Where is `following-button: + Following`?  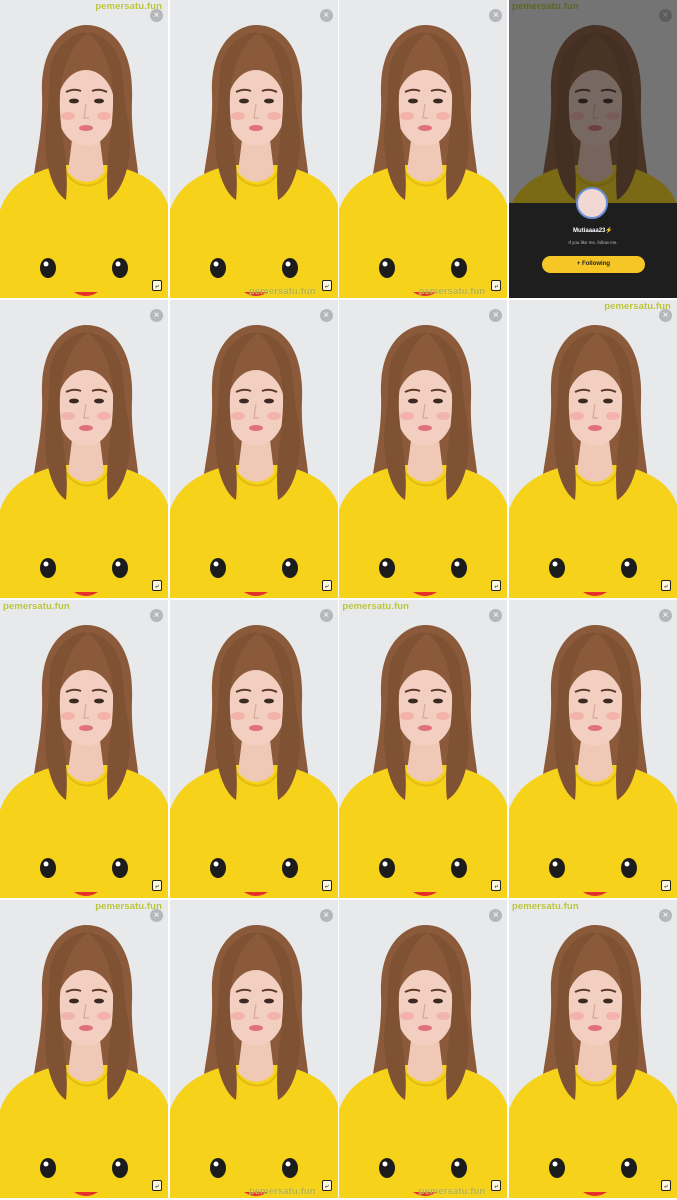 following-button: + Following is located at coordinates (593, 264).